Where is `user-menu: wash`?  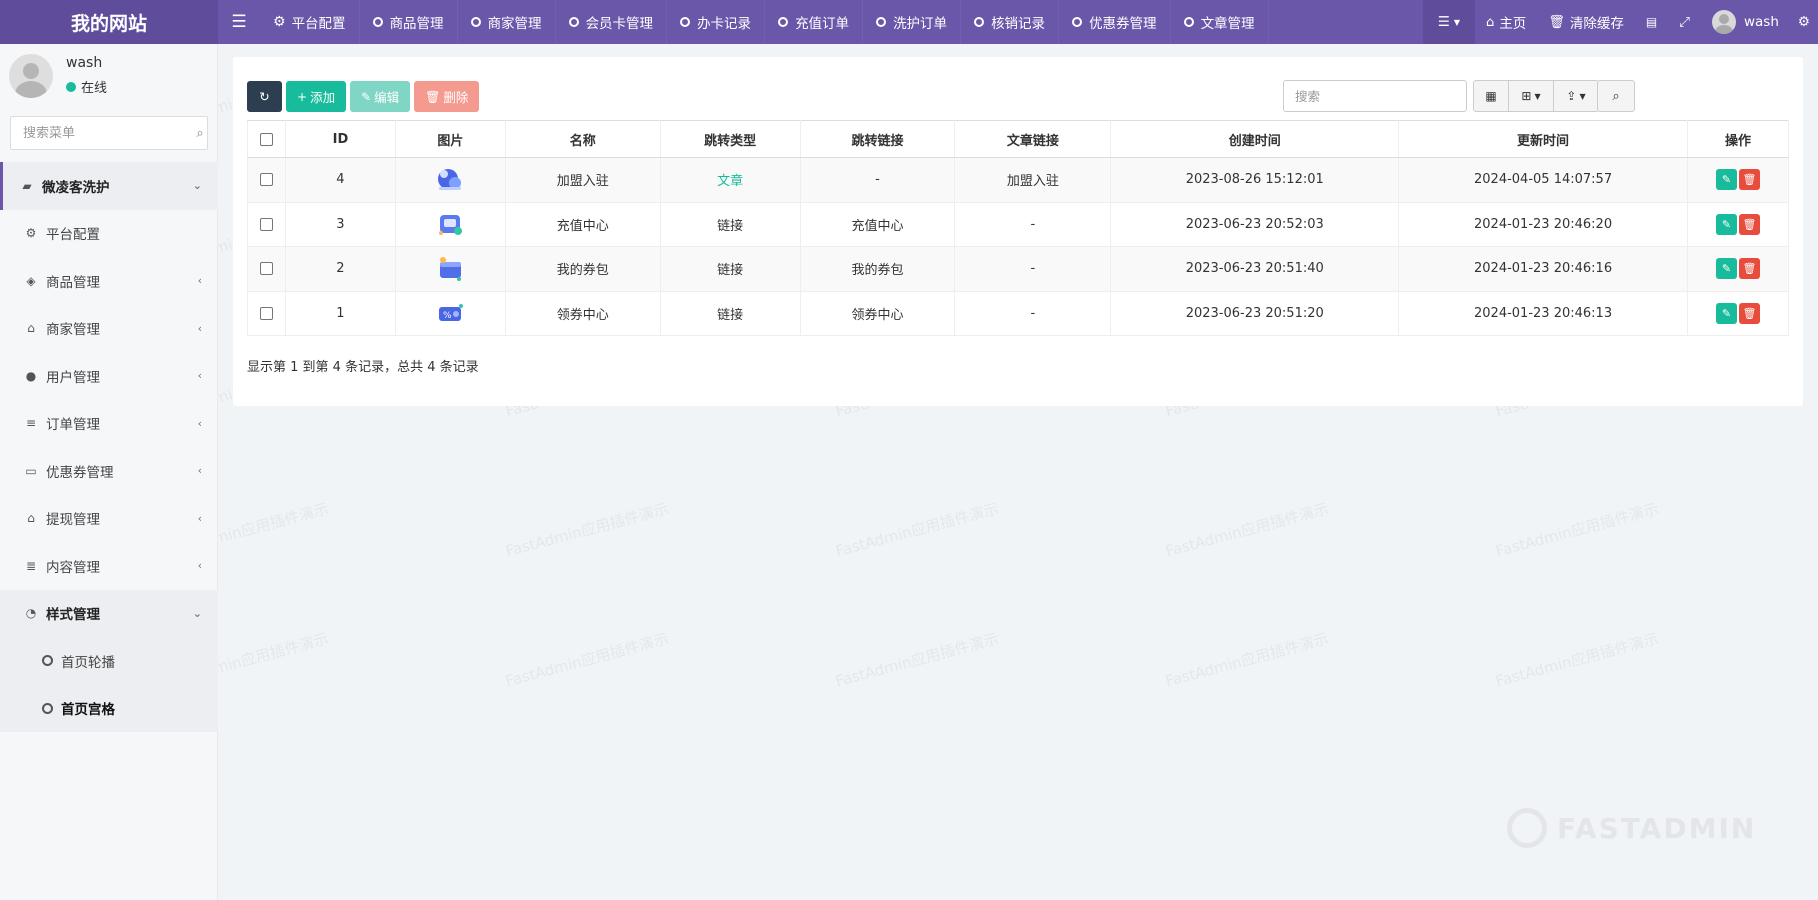
user-menu: wash is located at coordinates (1745, 22).